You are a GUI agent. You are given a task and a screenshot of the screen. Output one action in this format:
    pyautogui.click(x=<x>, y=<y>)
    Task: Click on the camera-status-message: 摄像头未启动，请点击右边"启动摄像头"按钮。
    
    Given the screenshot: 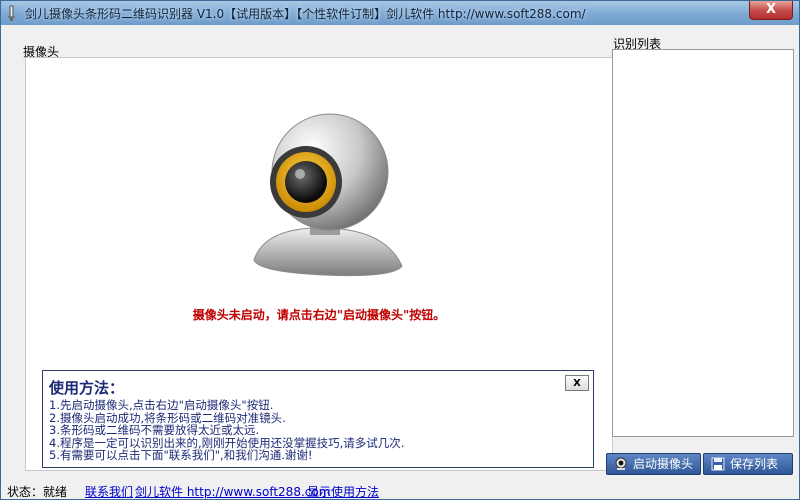 What is the action you would take?
    pyautogui.click(x=319, y=315)
    